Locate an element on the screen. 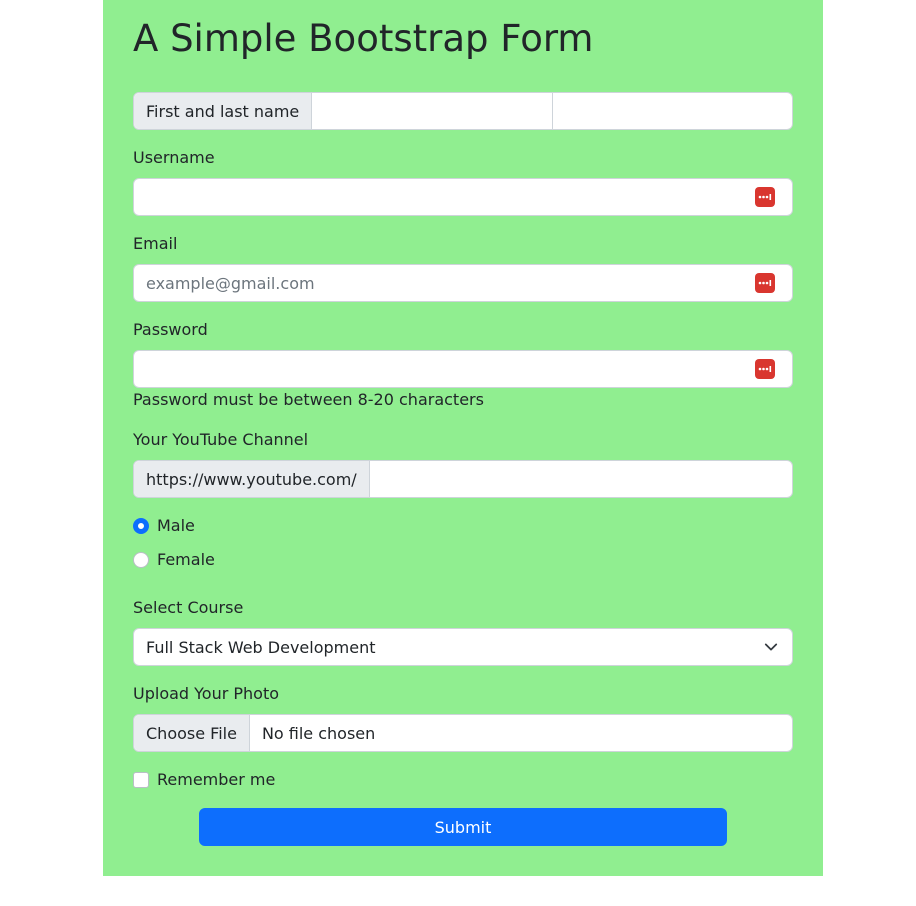 The image size is (916, 906). email-input is located at coordinates (444, 283).